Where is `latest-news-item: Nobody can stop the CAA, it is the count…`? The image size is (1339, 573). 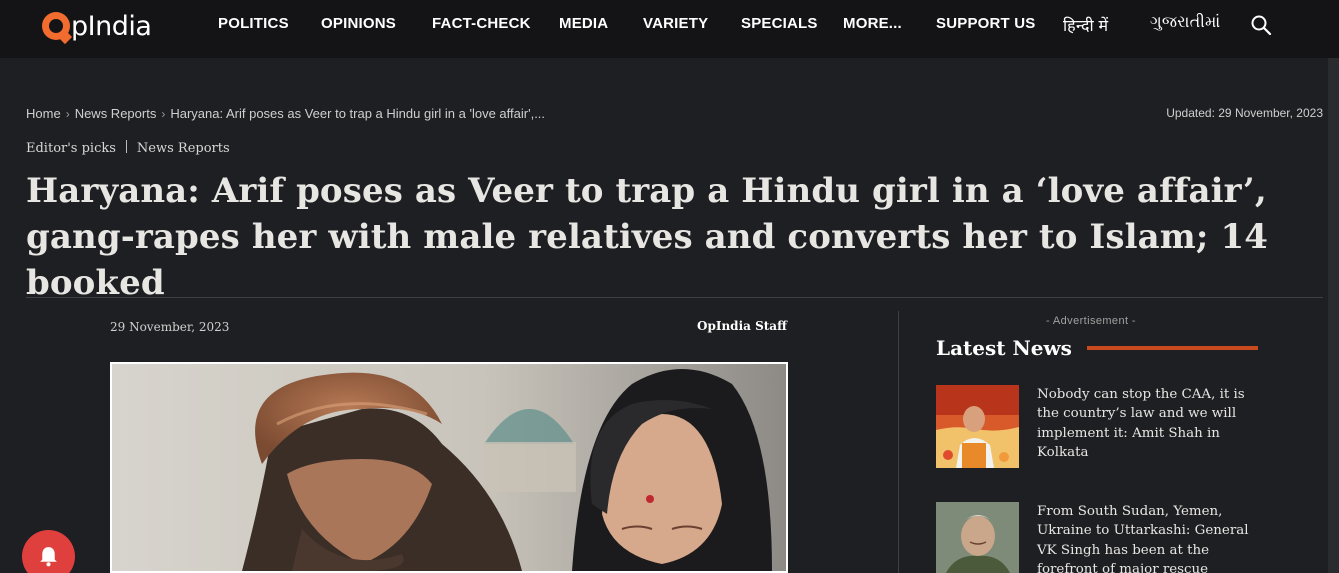 latest-news-item: Nobody can stop the CAA, it is the count… is located at coordinates (1097, 430).